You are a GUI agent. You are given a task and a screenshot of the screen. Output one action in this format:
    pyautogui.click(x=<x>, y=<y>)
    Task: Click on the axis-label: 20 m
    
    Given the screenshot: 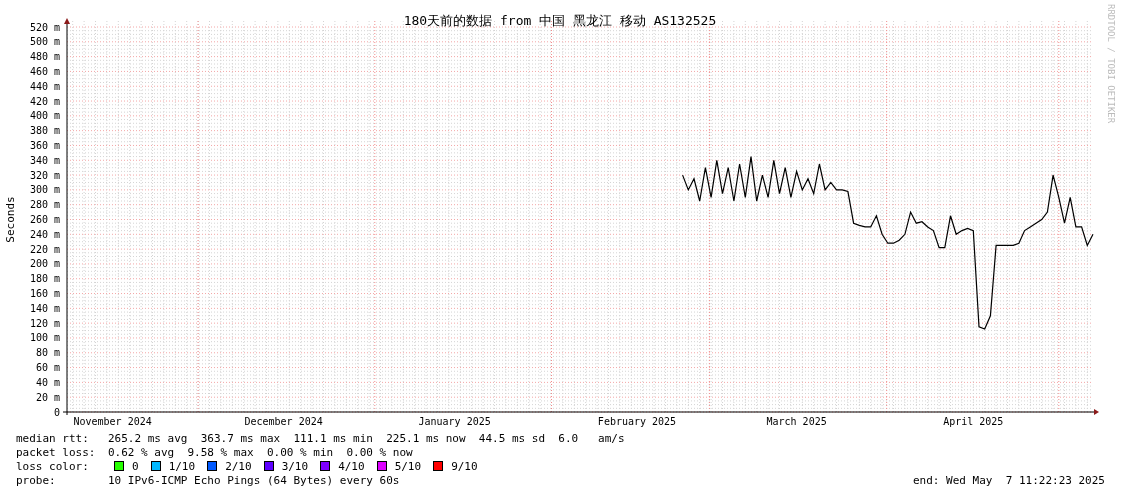 What is the action you would take?
    pyautogui.click(x=47, y=397)
    